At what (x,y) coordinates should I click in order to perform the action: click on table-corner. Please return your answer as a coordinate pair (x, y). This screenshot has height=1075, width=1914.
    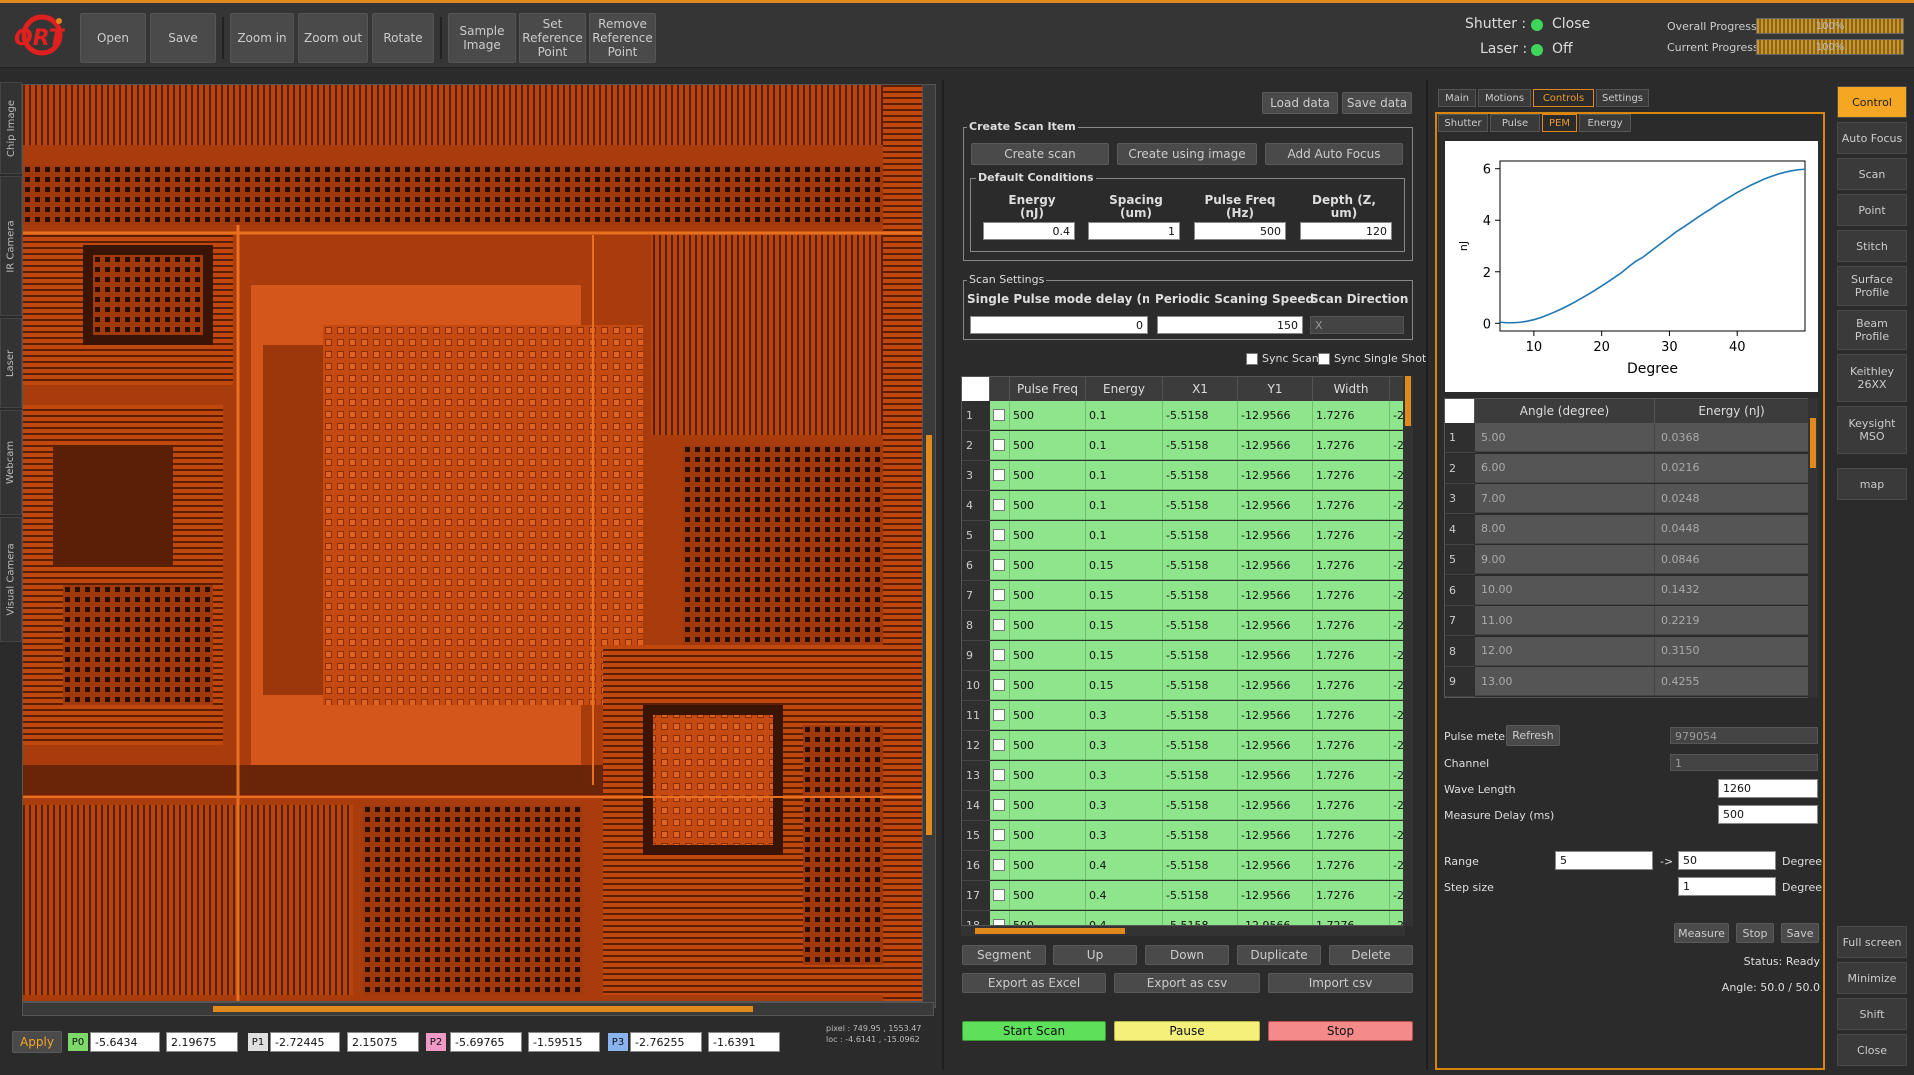
    Looking at the image, I should click on (976, 389).